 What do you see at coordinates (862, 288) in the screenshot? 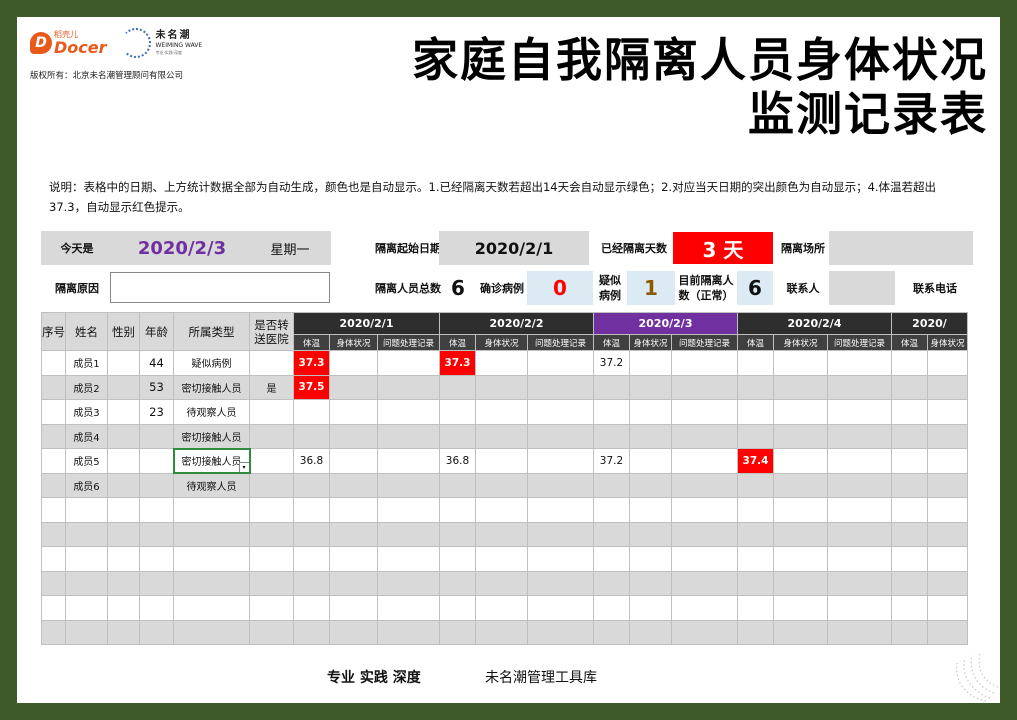
I see `contact-field` at bounding box center [862, 288].